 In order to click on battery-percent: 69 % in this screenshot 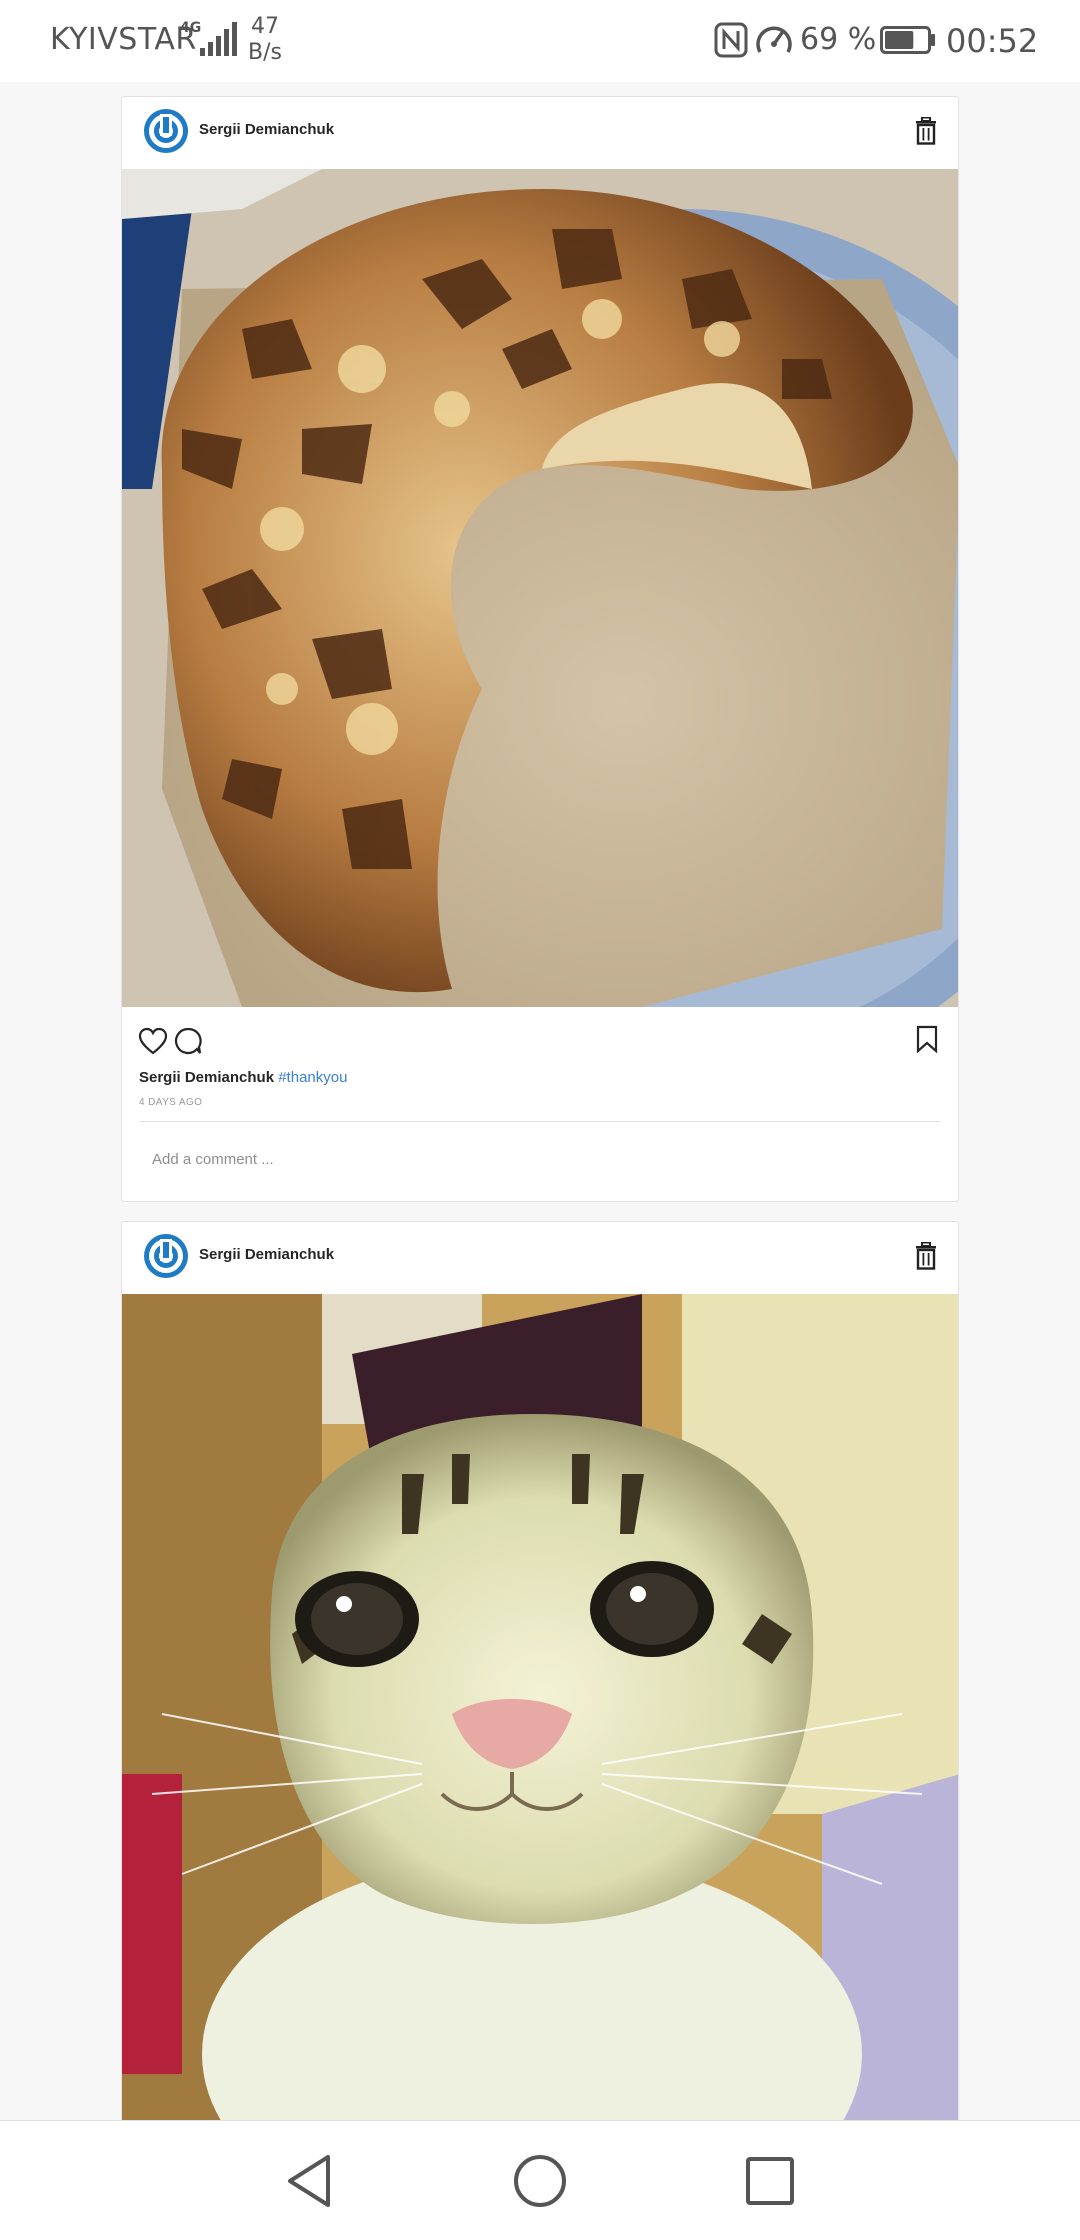, I will do `click(838, 39)`.